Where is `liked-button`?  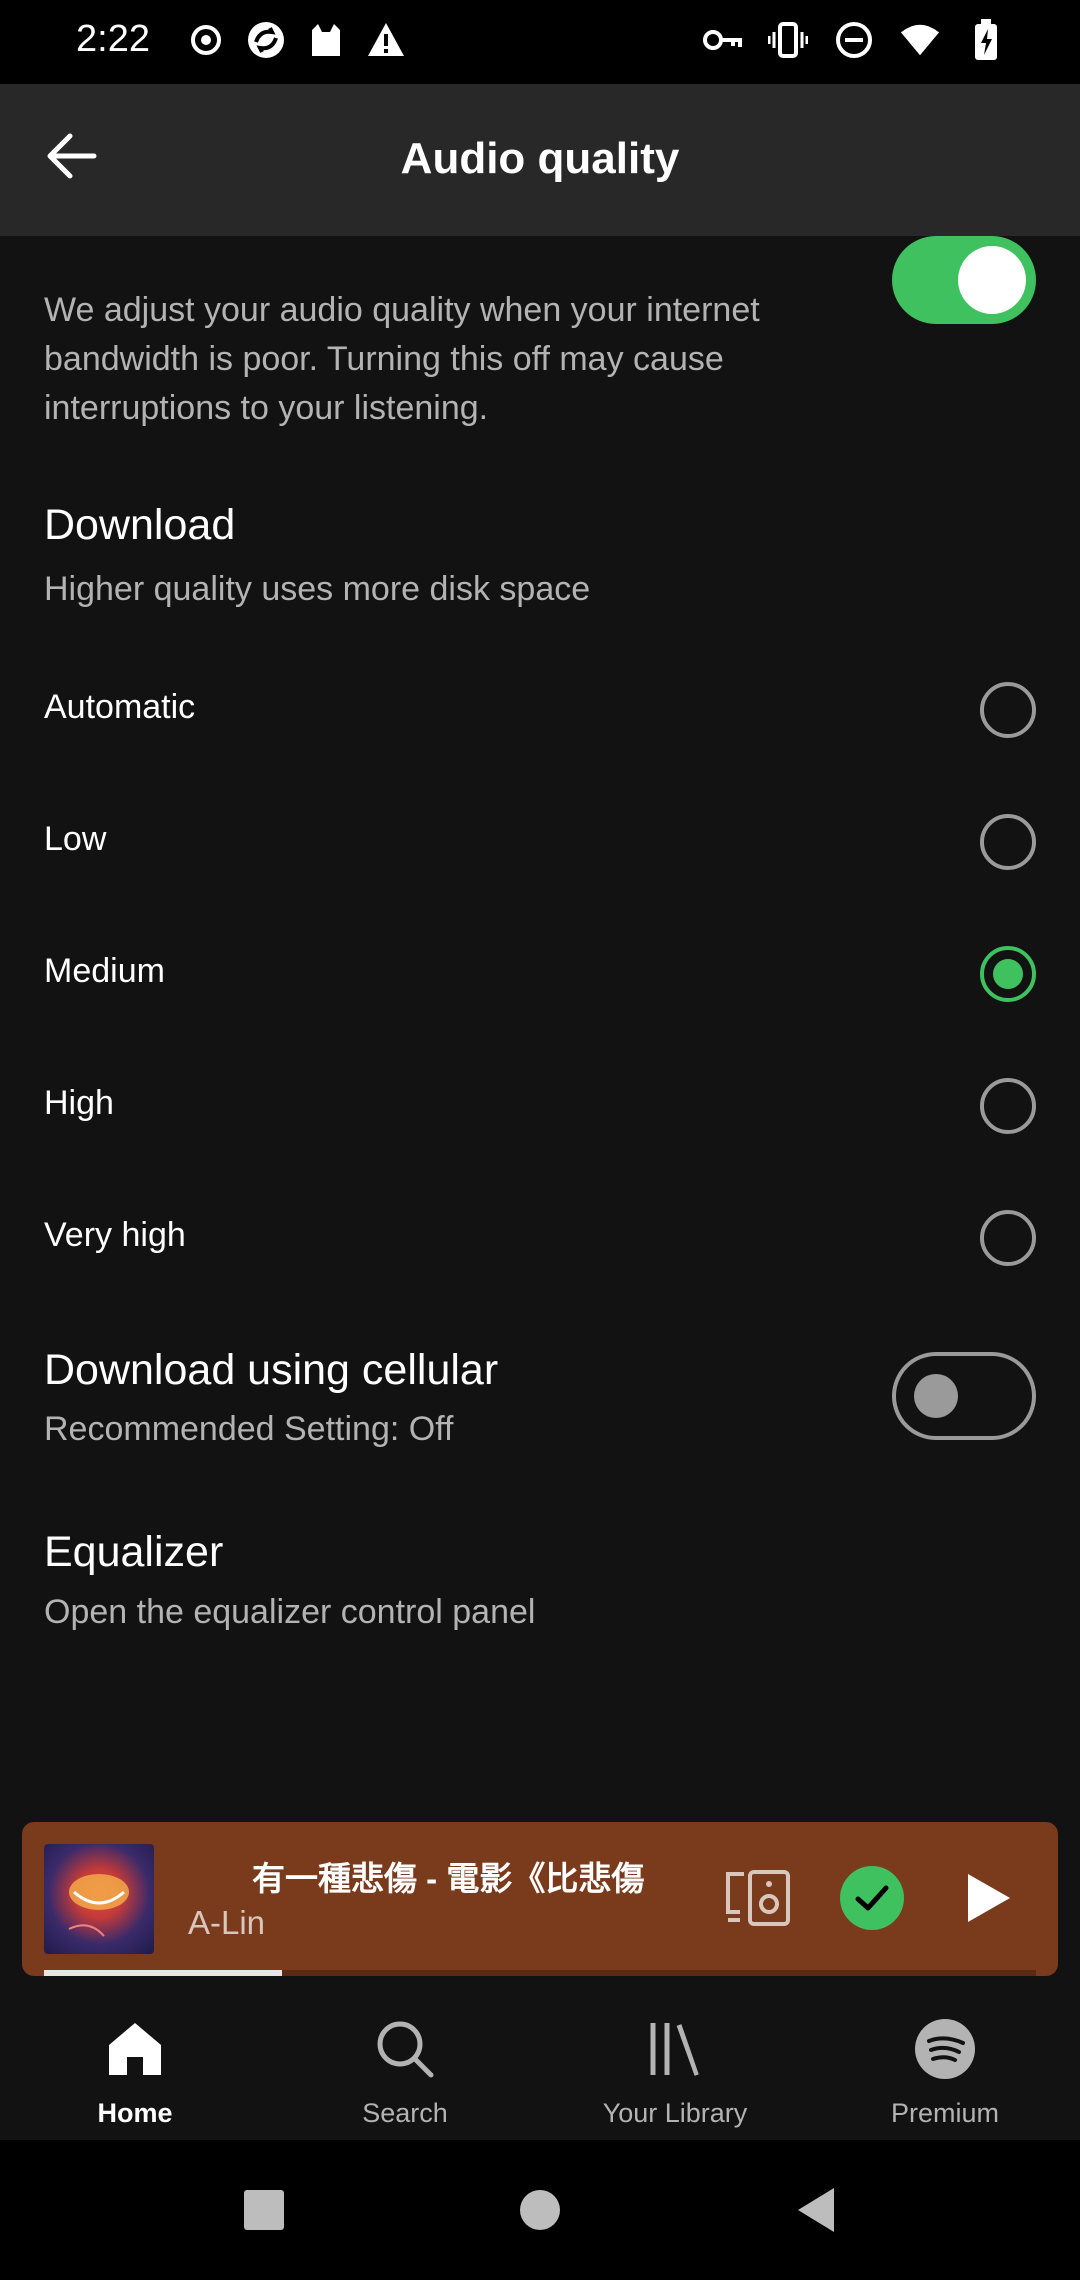 liked-button is located at coordinates (872, 1898).